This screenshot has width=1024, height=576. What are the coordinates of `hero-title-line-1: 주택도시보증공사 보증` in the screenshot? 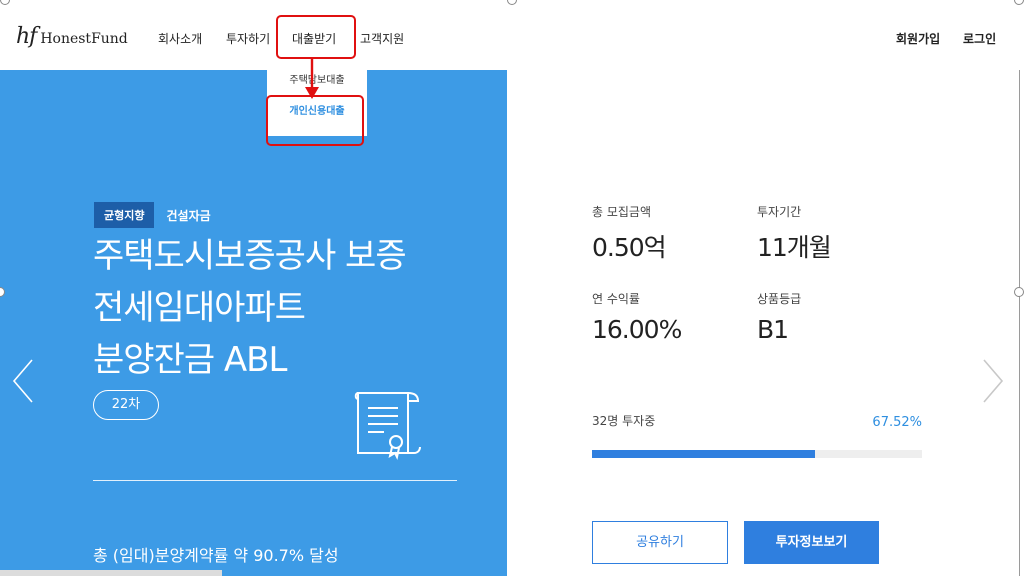 It's located at (250, 256).